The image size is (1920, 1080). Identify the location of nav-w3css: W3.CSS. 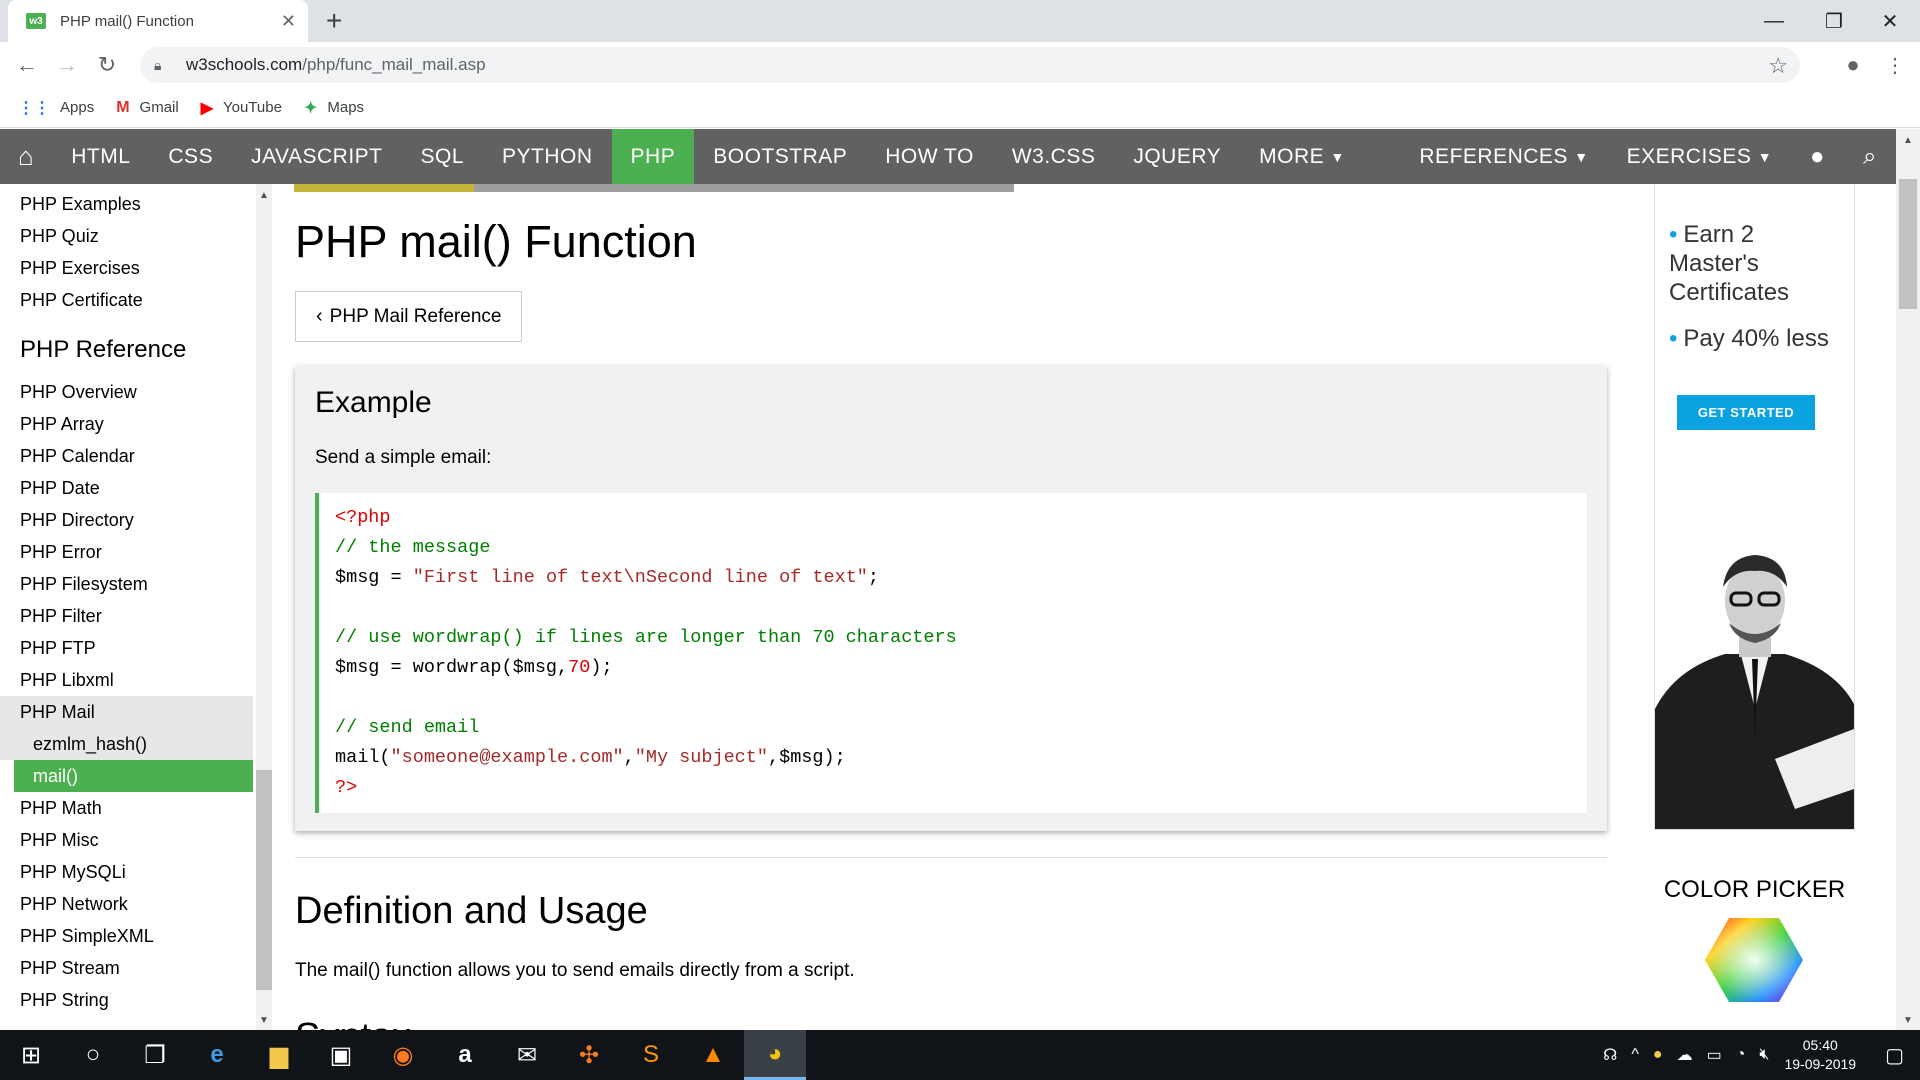
(1054, 156).